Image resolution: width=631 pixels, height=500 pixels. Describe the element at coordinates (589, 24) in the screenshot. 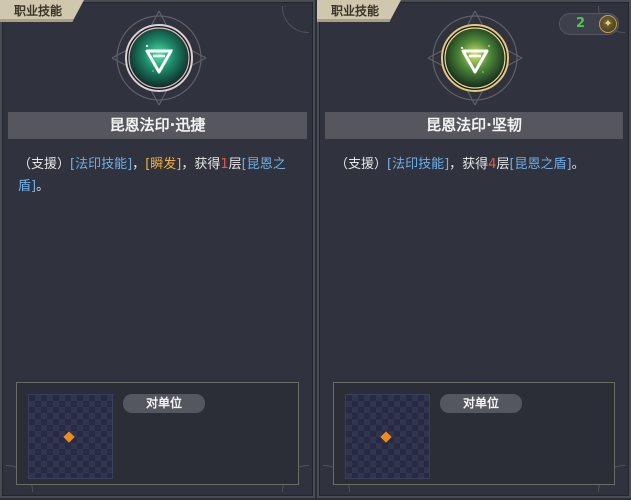

I see `resource-cost-badge: 2 ✦` at that location.